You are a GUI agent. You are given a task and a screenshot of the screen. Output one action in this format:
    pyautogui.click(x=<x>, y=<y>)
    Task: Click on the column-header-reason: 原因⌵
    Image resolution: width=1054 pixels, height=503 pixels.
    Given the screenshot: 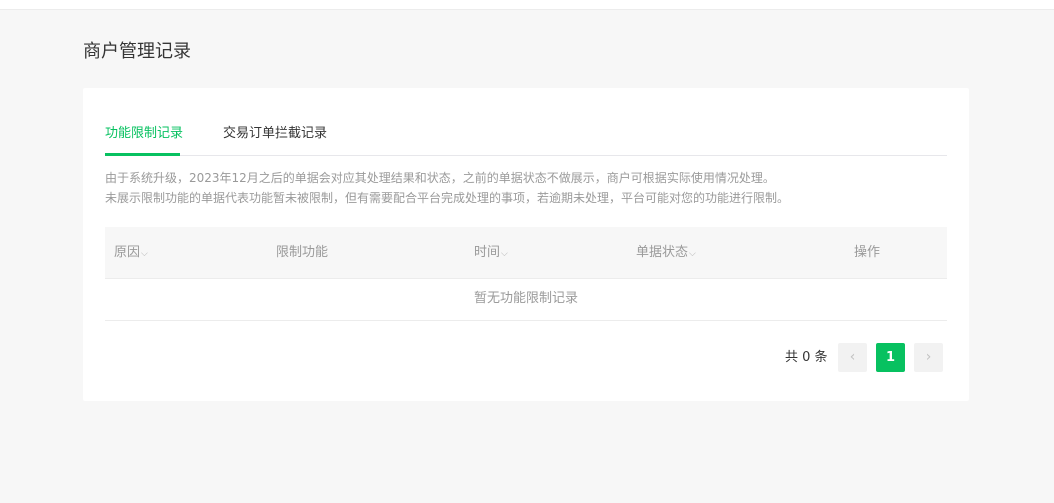 What is the action you would take?
    pyautogui.click(x=131, y=252)
    